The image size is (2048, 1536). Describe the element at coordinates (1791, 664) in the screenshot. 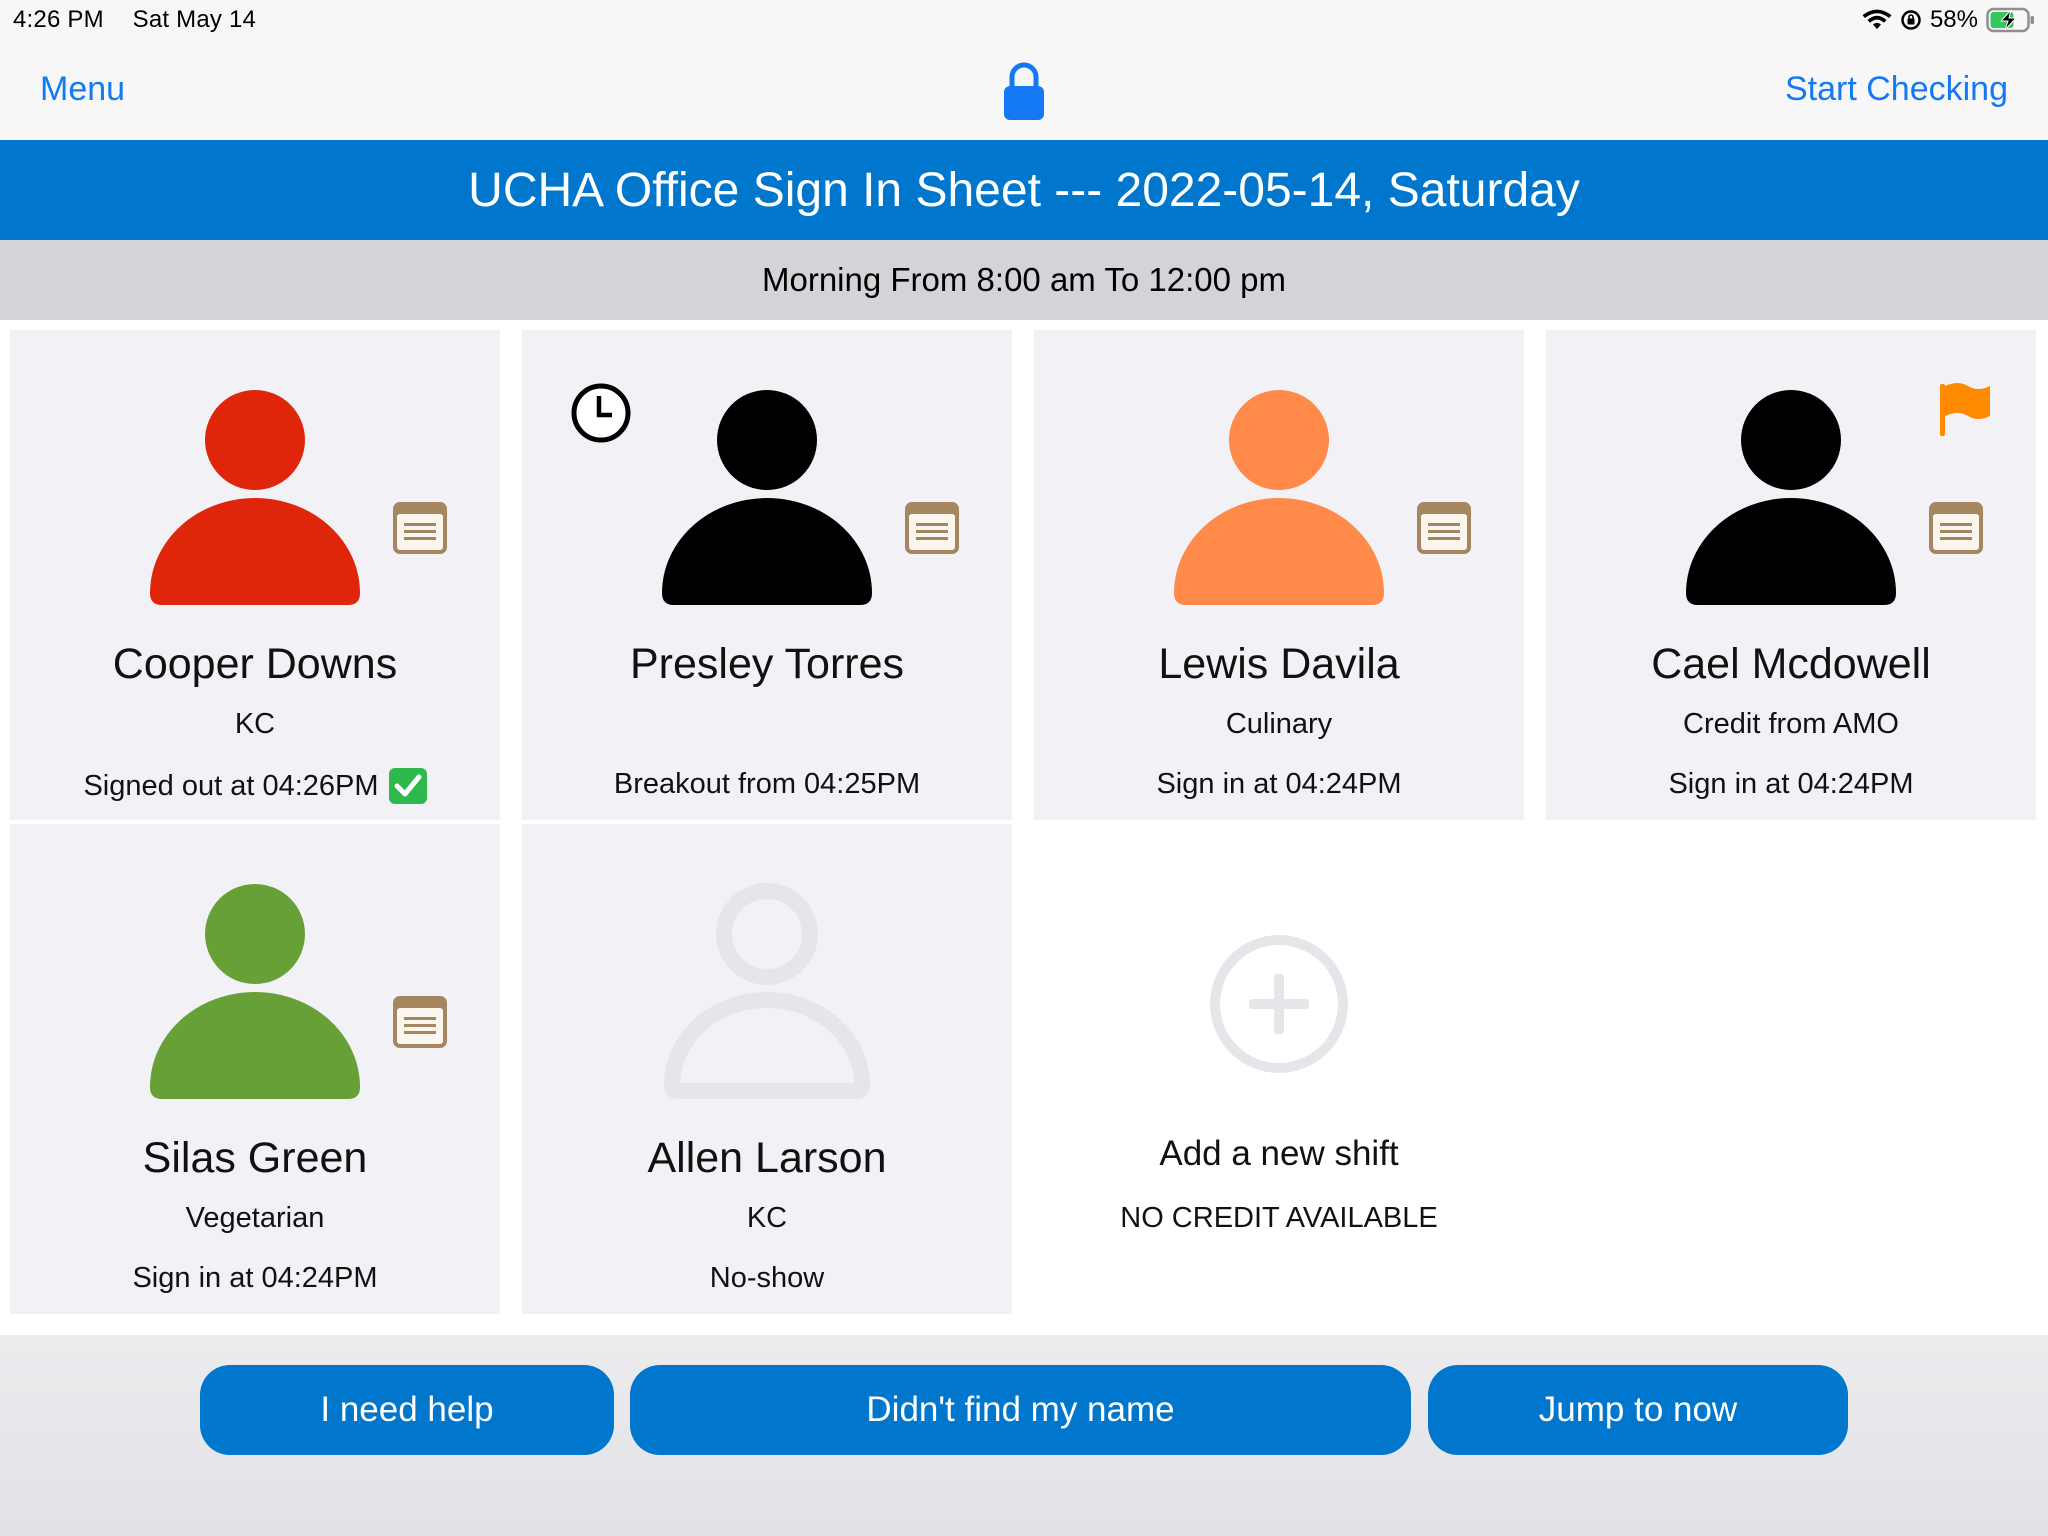

I see `member-name: Cael Mcdowell` at that location.